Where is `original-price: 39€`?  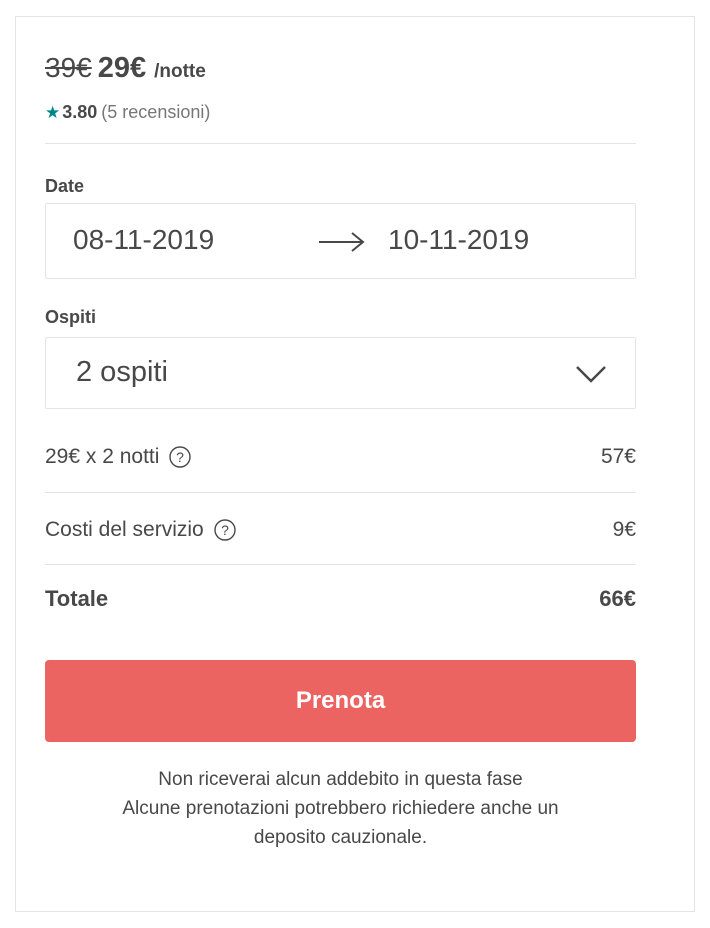
original-price: 39€ is located at coordinates (68, 67).